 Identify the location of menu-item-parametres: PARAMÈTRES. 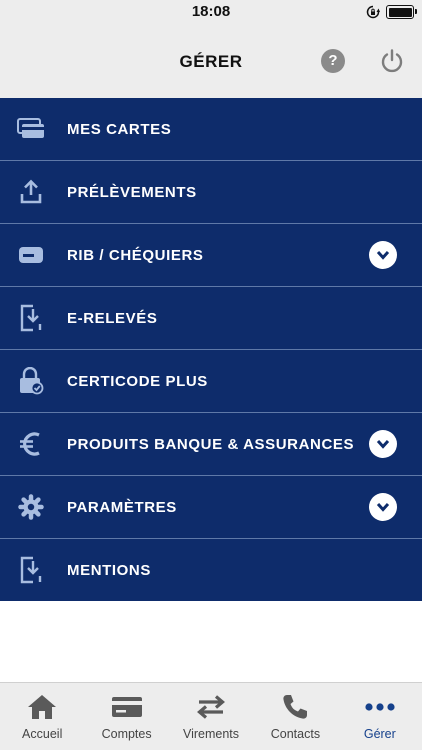
(211, 507).